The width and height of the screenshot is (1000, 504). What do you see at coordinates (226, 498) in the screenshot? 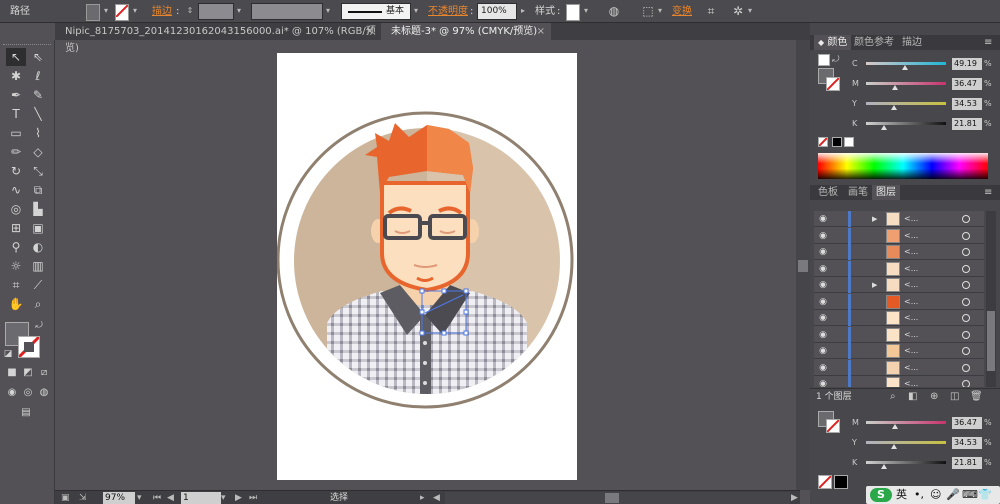
I see `page-dropdown: ▾` at bounding box center [226, 498].